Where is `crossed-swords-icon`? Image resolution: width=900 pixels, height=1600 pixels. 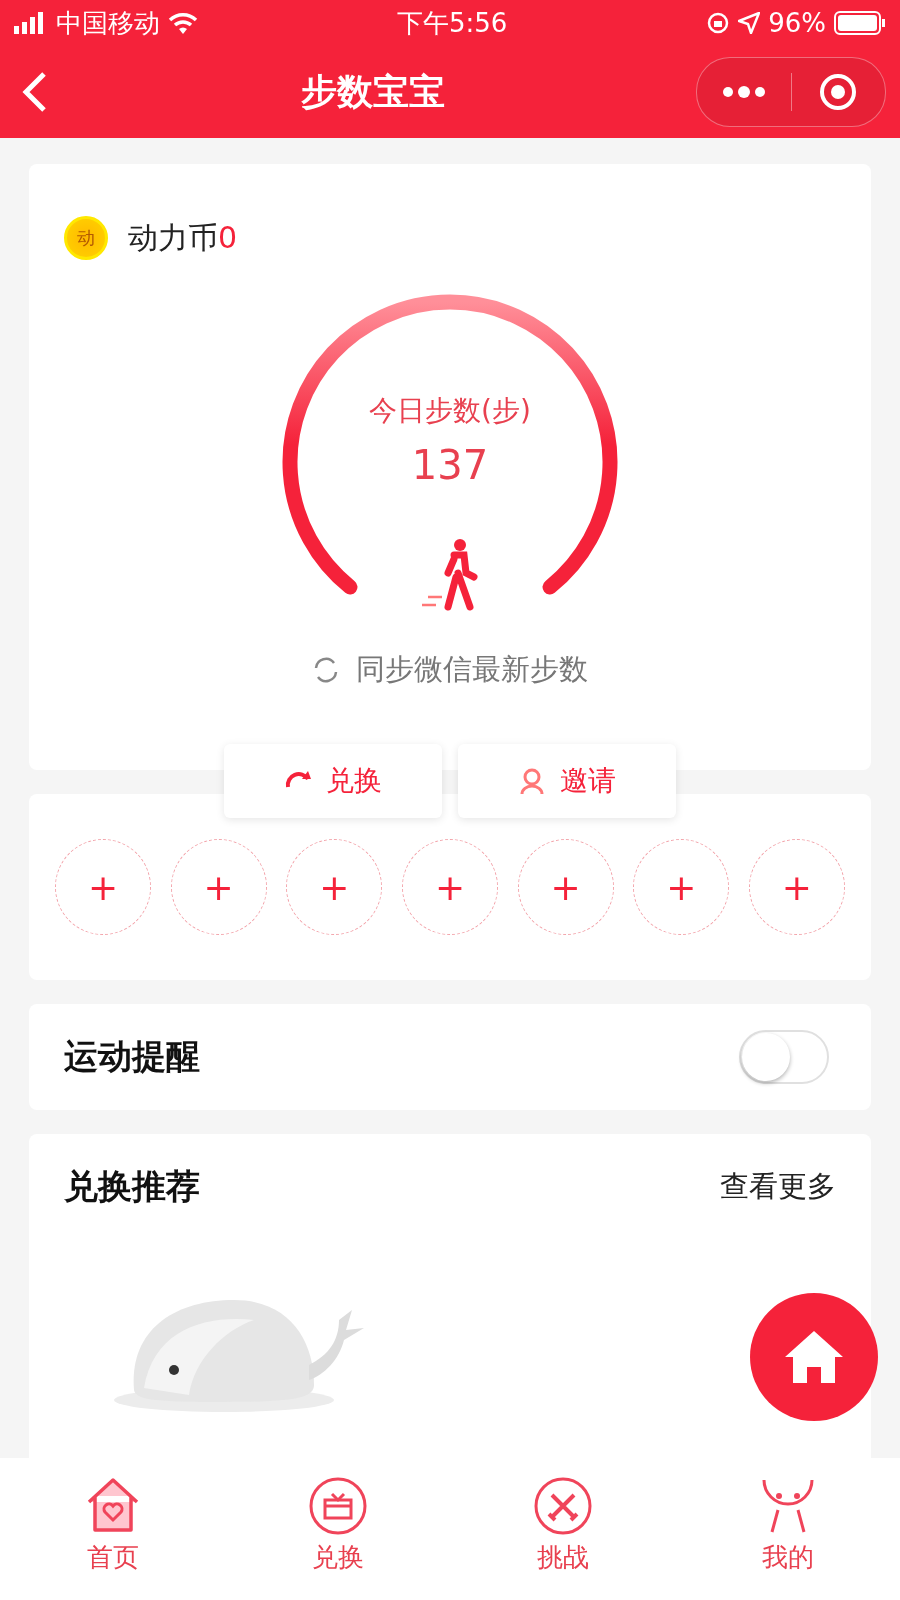
crossed-swords-icon is located at coordinates (562, 1506).